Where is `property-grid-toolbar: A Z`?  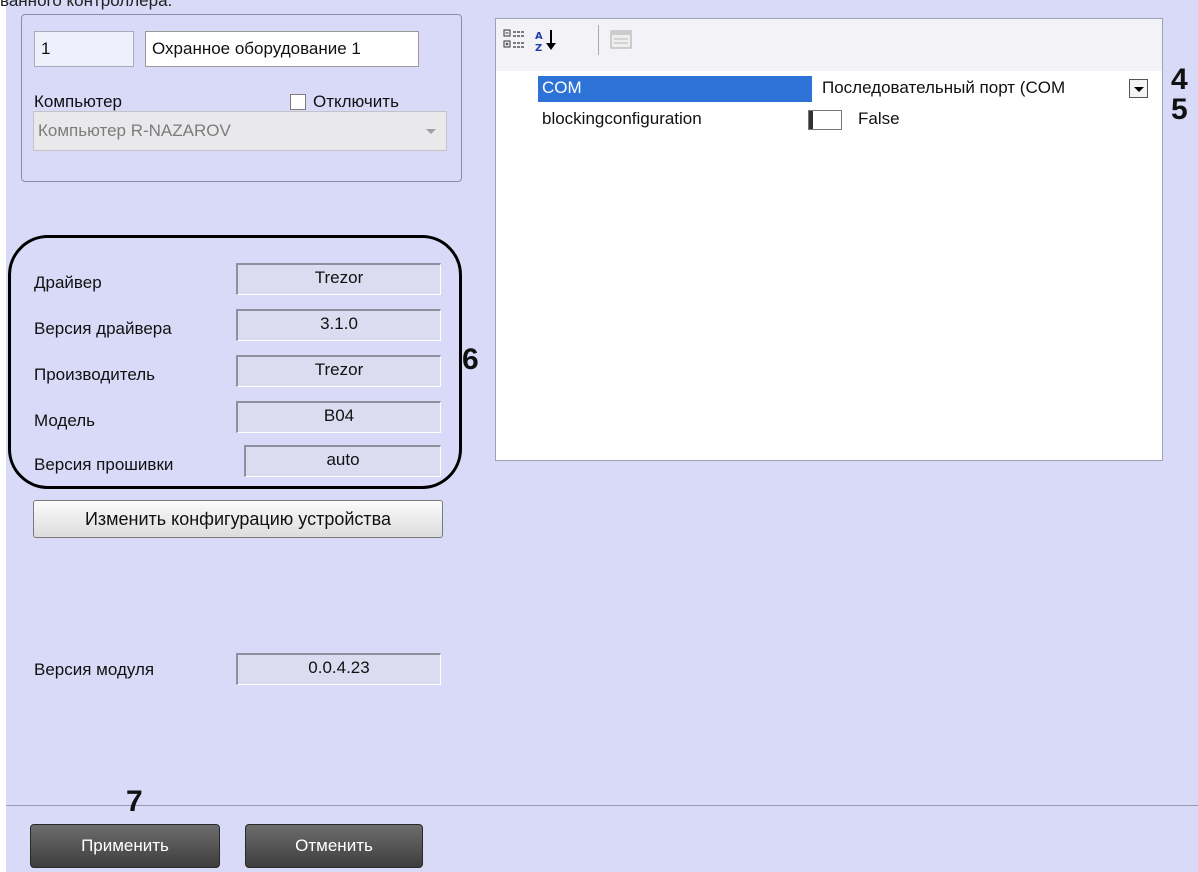
property-grid-toolbar: A Z is located at coordinates (829, 45).